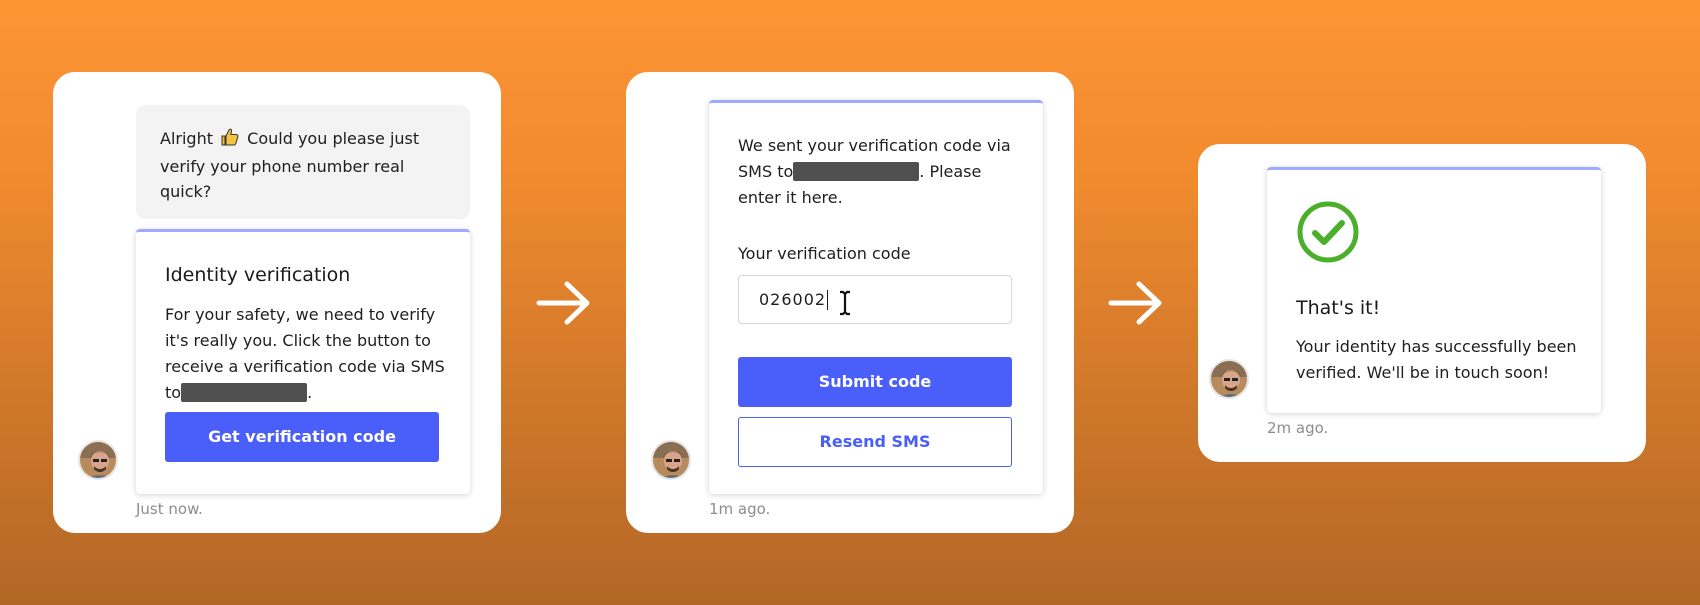  What do you see at coordinates (302, 437) in the screenshot?
I see `get-verification-code-button: Get verification code` at bounding box center [302, 437].